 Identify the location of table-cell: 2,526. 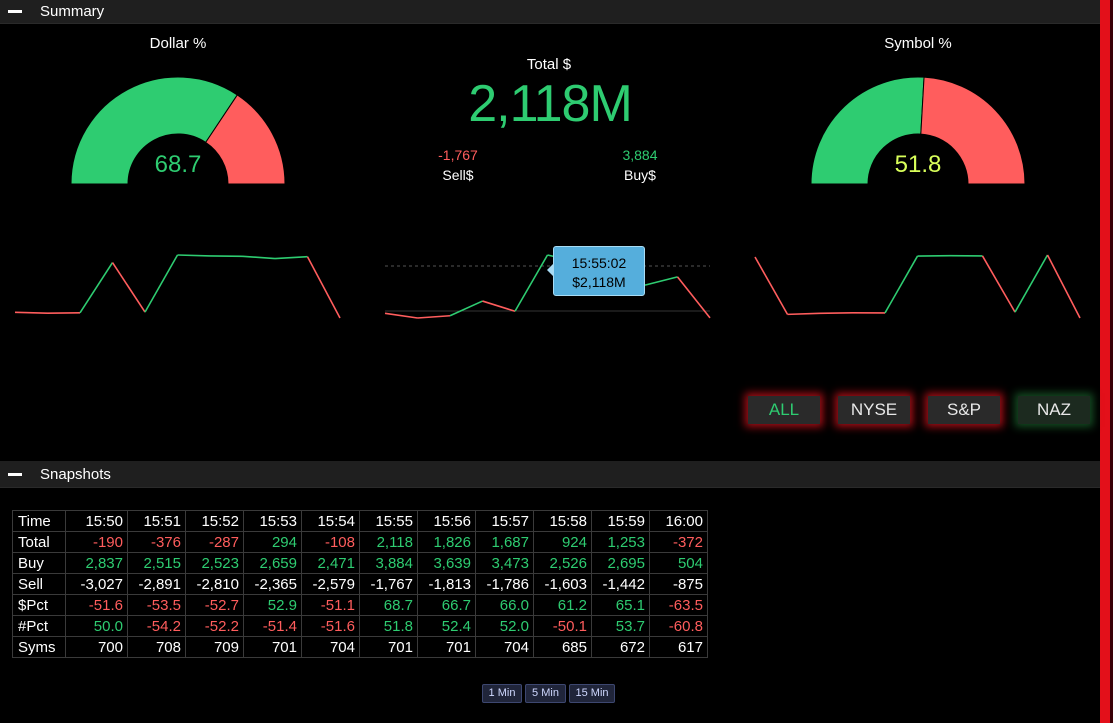
(562, 563).